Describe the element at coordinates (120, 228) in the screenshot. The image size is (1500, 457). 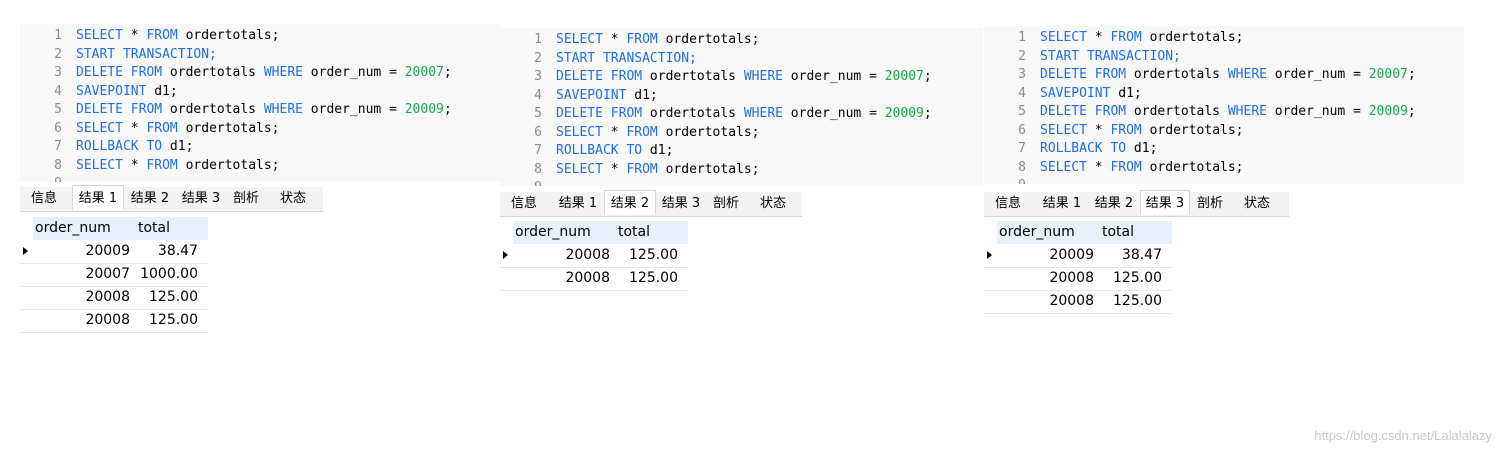
I see `grid-header: order_num total` at that location.